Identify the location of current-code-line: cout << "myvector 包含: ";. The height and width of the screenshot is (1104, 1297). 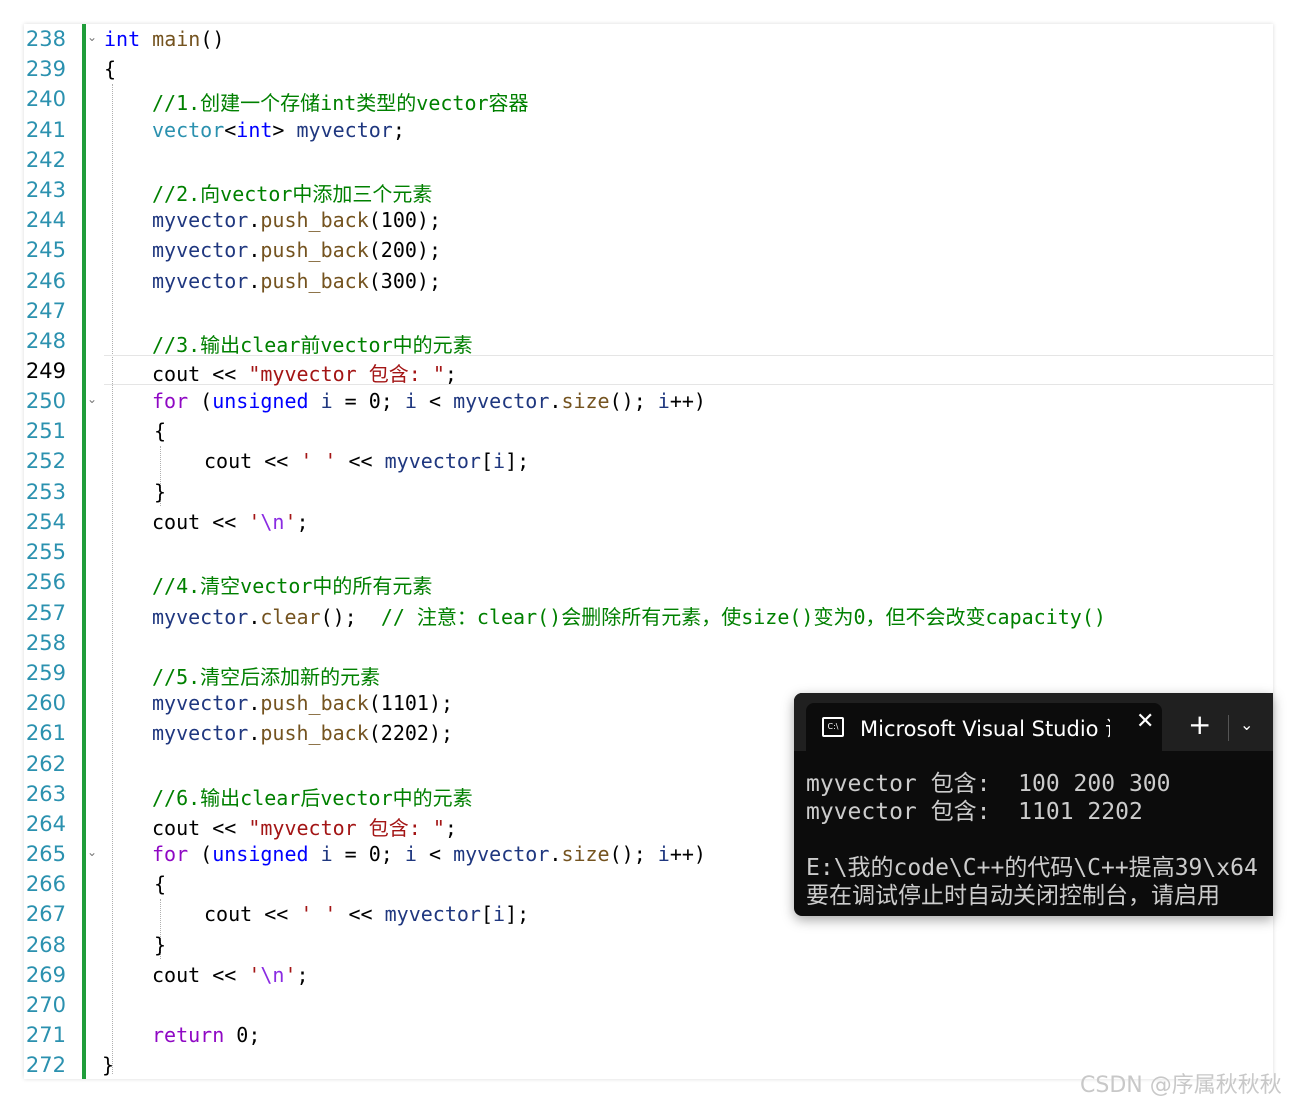
(688, 370).